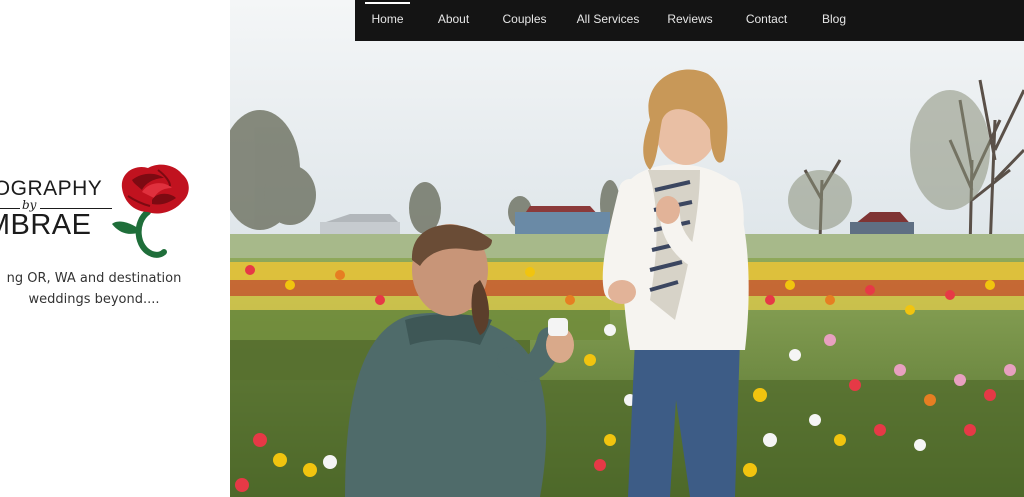 The width and height of the screenshot is (1024, 497). I want to click on nav-item-reviews: Reviews, so click(690, 20).